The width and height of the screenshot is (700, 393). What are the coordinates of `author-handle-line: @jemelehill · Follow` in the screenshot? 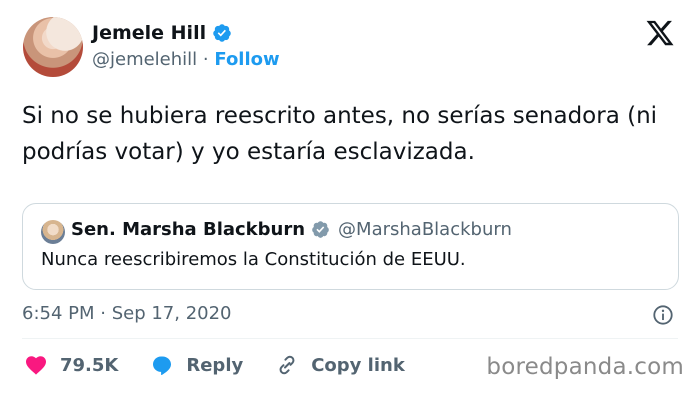 It's located at (186, 59).